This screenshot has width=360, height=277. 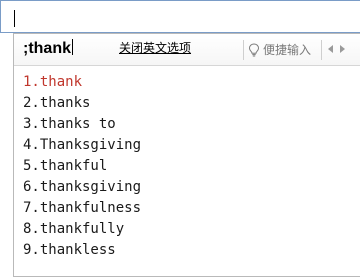 I want to click on candidate-item: 3.thanks to, so click(x=187, y=124).